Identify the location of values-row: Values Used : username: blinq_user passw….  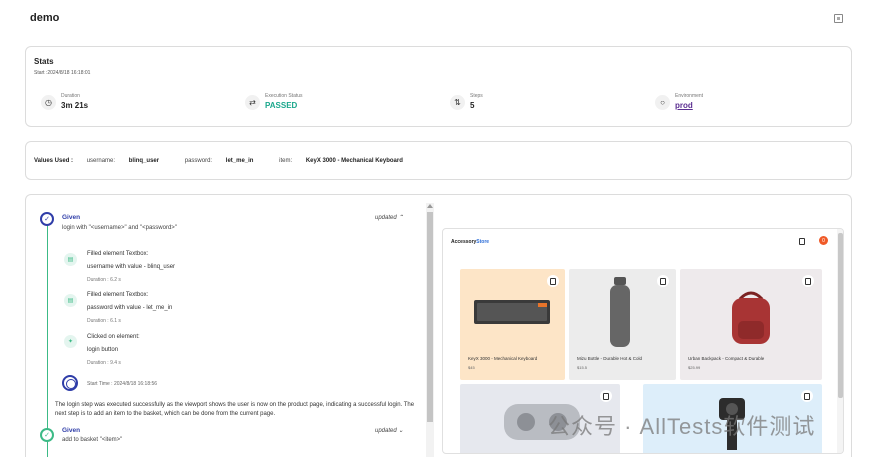
(230, 161).